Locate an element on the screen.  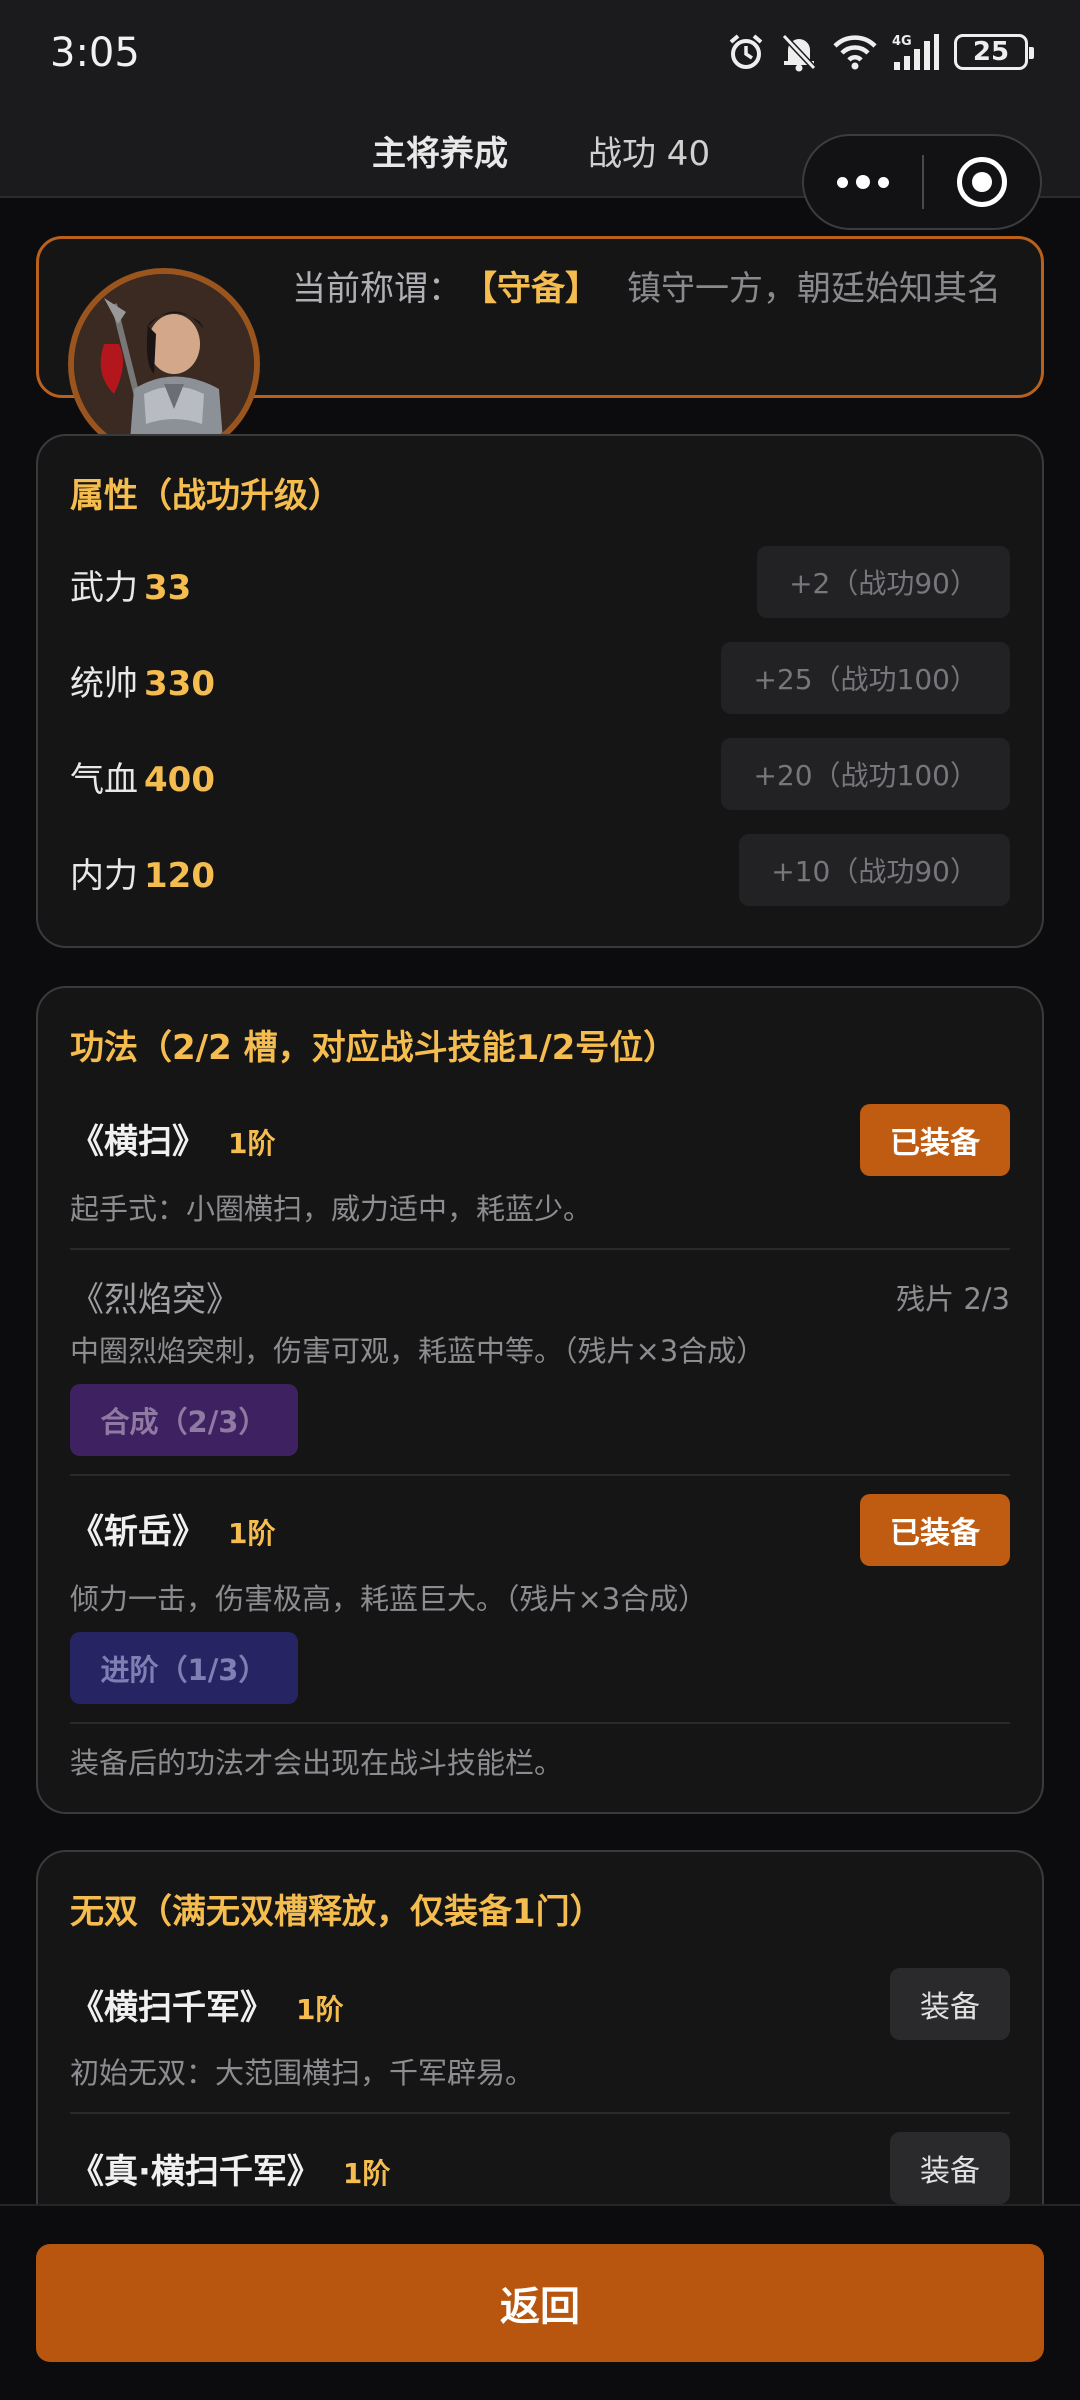
skills-note: 装备后的功法才会出现在战斗技能栏。 is located at coordinates (317, 1763).